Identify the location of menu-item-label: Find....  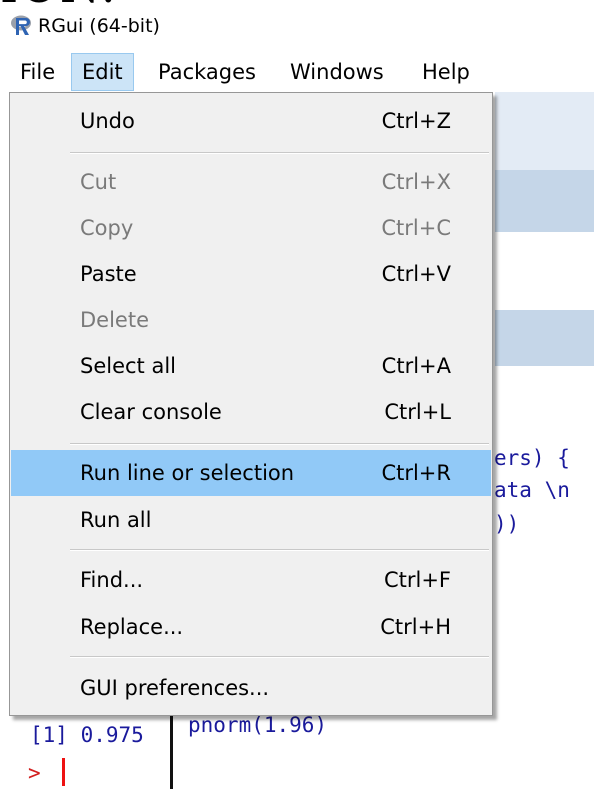
(112, 580).